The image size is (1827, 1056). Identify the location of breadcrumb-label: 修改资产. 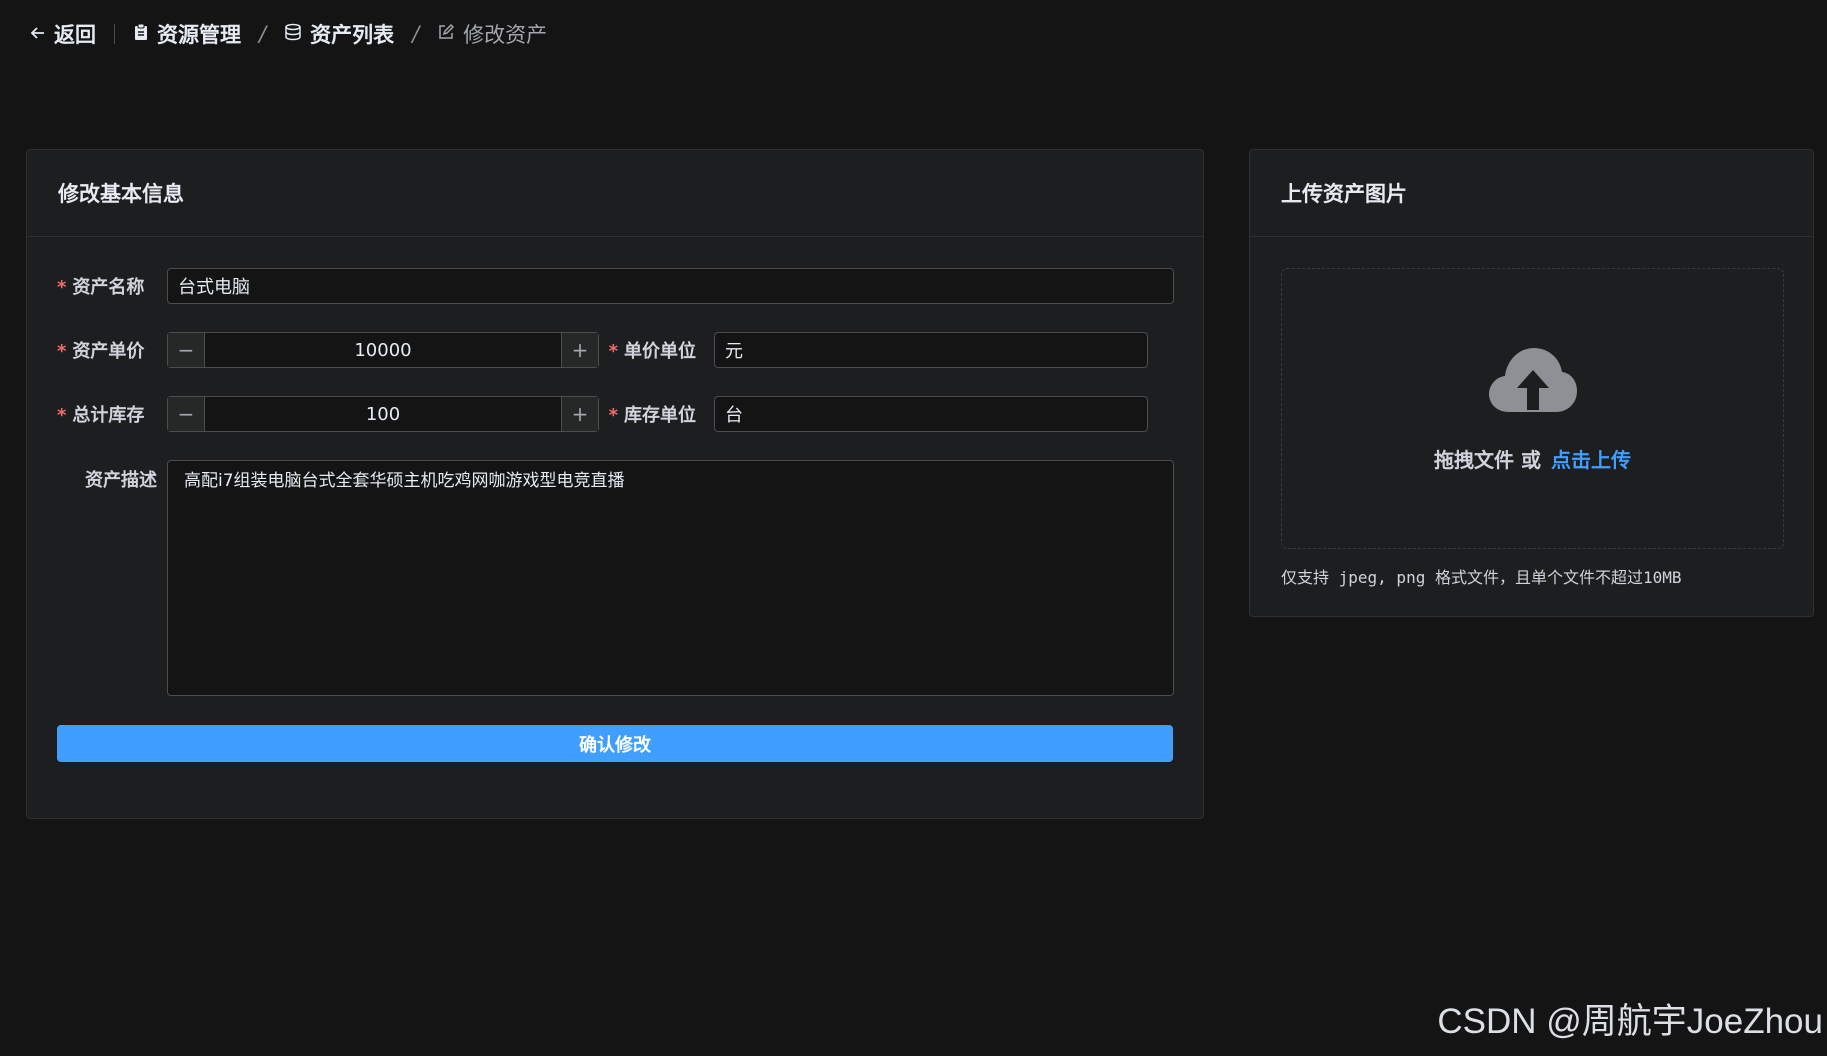
(505, 35).